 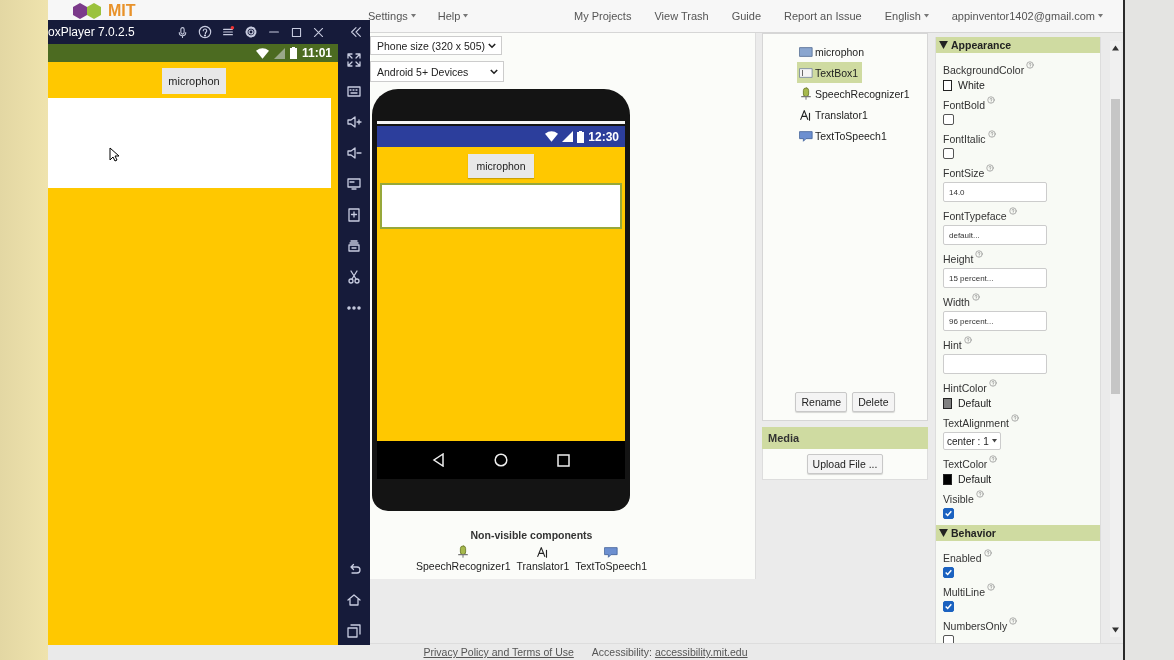 What do you see at coordinates (855, 93) in the screenshot?
I see `component-item: SpeechRecognizer1` at bounding box center [855, 93].